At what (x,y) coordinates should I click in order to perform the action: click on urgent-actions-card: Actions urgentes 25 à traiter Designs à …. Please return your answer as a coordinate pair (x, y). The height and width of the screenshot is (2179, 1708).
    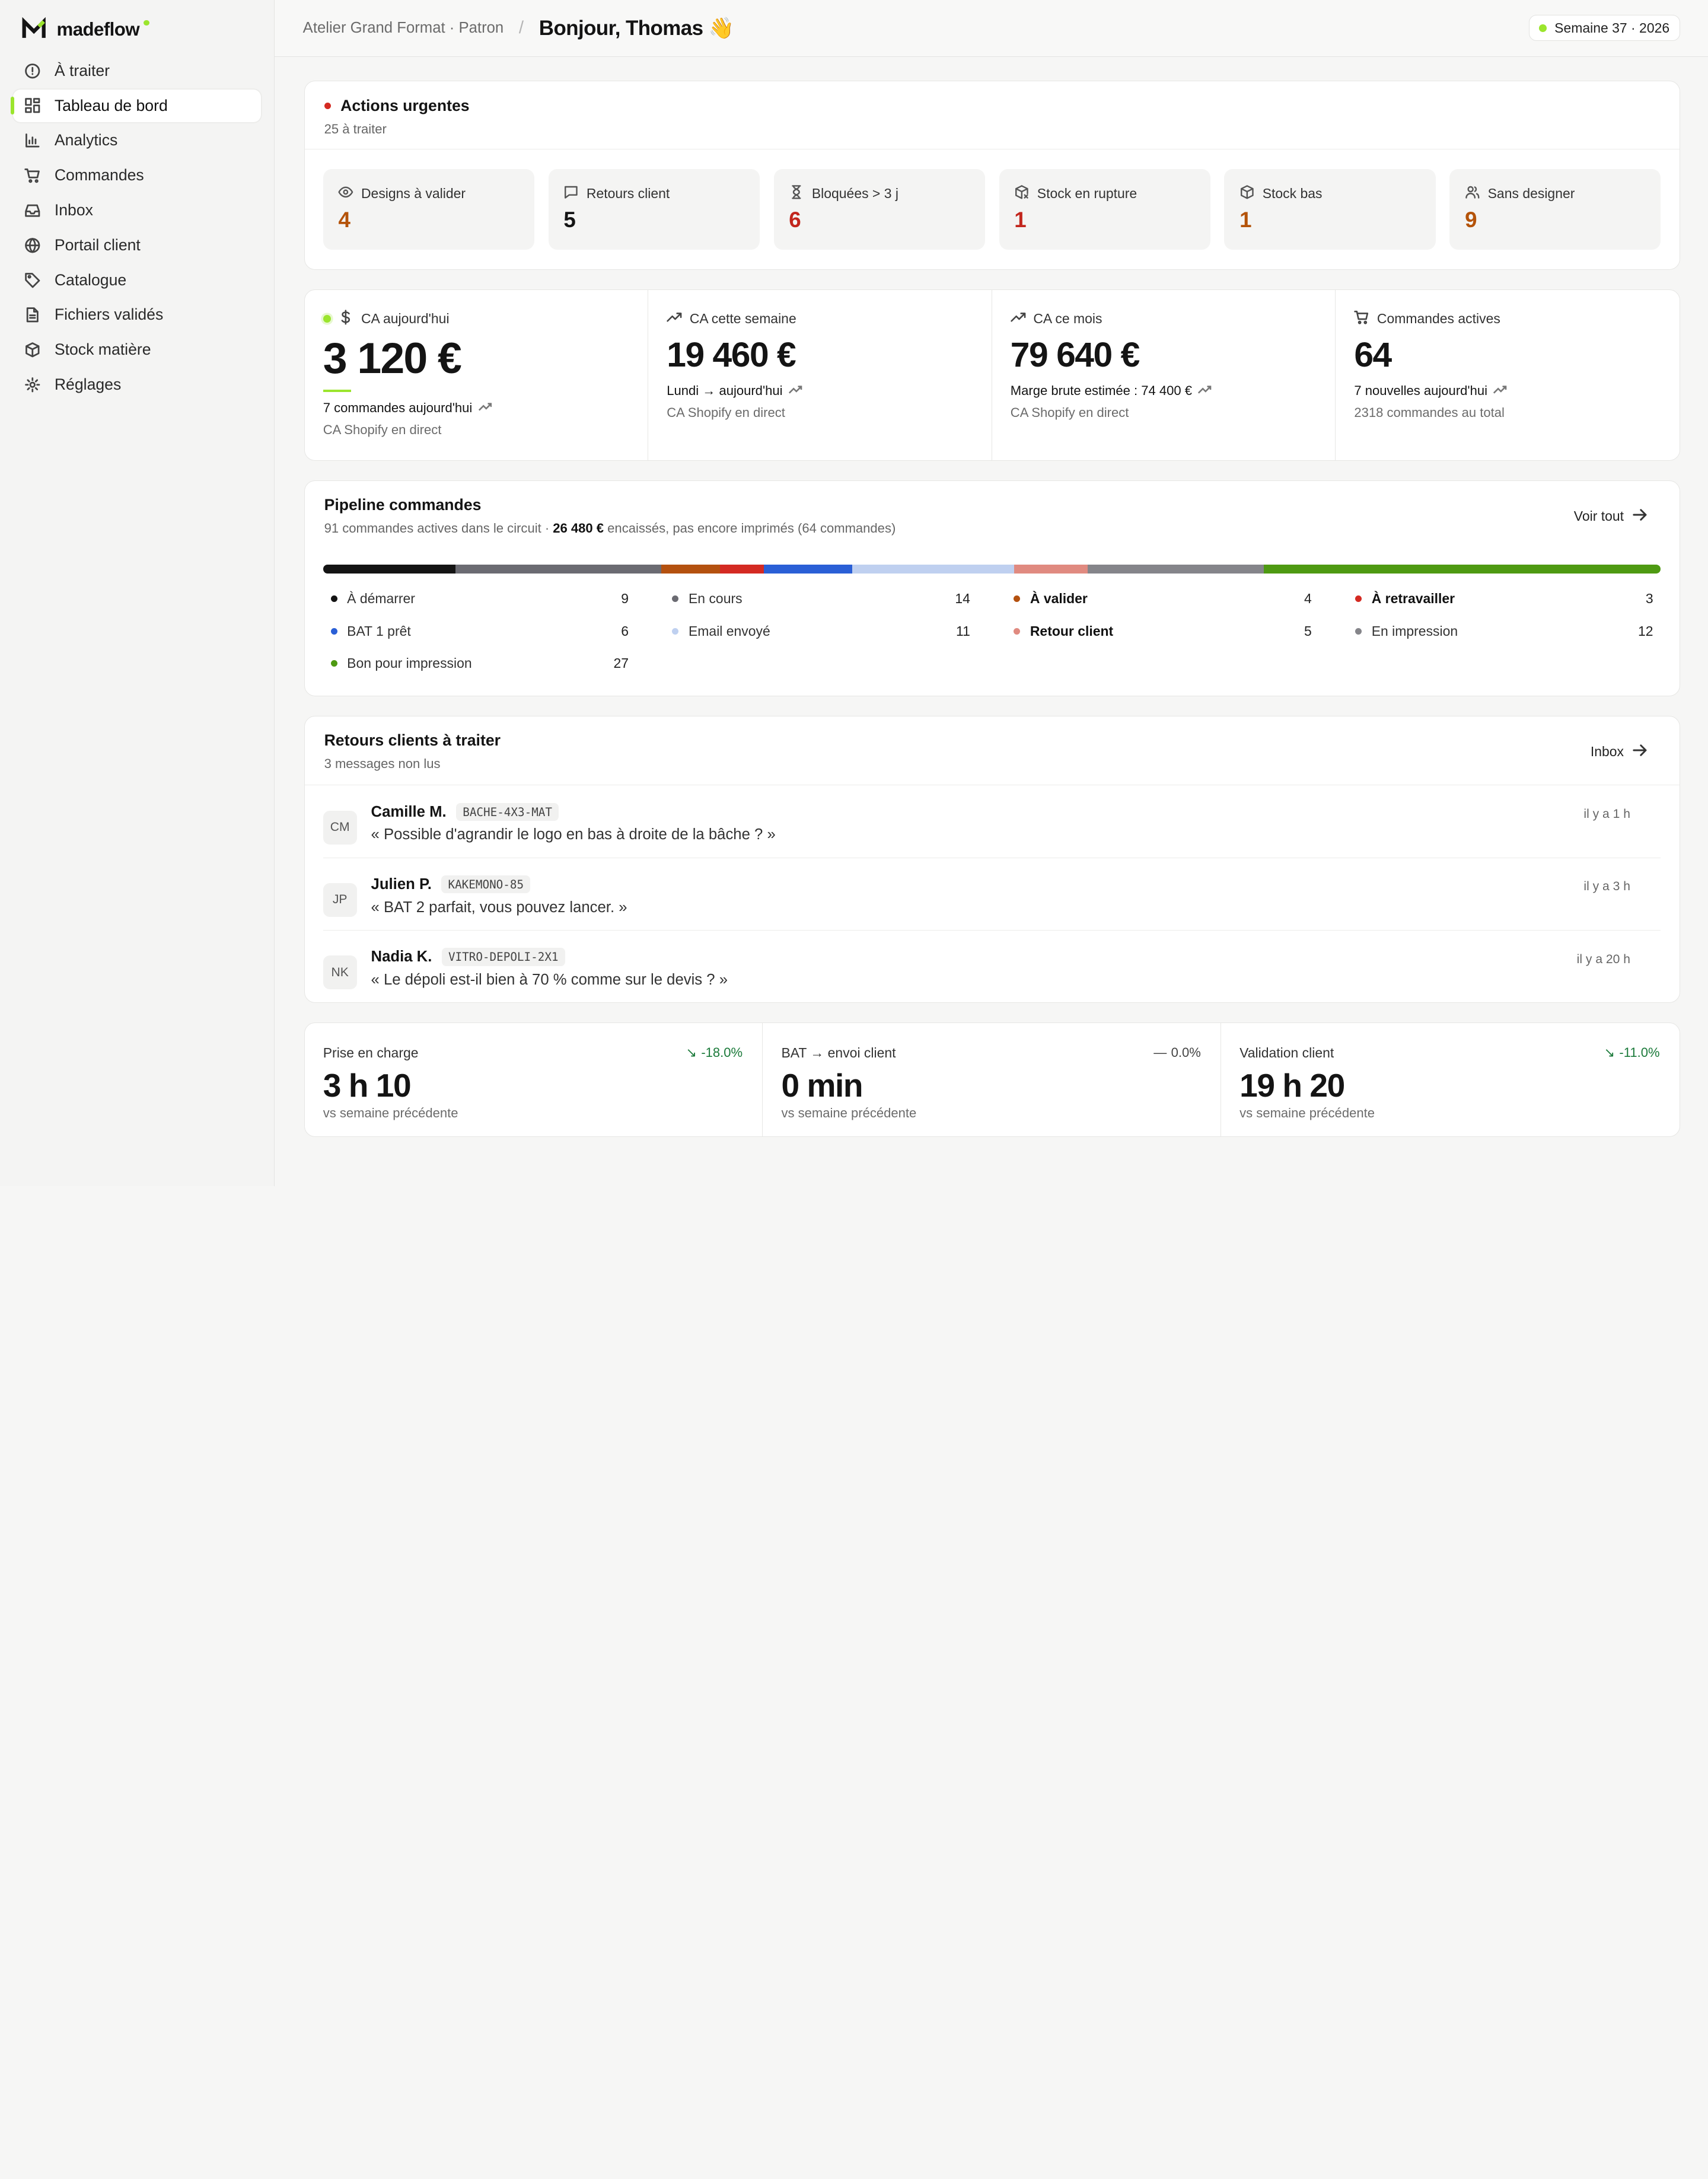
    Looking at the image, I should click on (992, 175).